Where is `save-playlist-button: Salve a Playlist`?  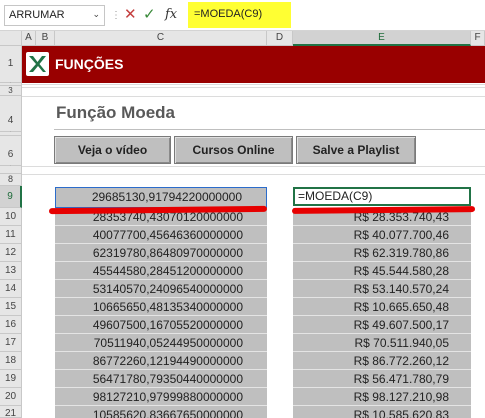 save-playlist-button: Salve a Playlist is located at coordinates (356, 150).